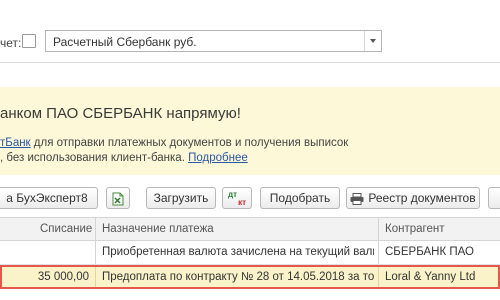  What do you see at coordinates (15, 143) in the screenshot?
I see `sberbank-link: тБанк` at bounding box center [15, 143].